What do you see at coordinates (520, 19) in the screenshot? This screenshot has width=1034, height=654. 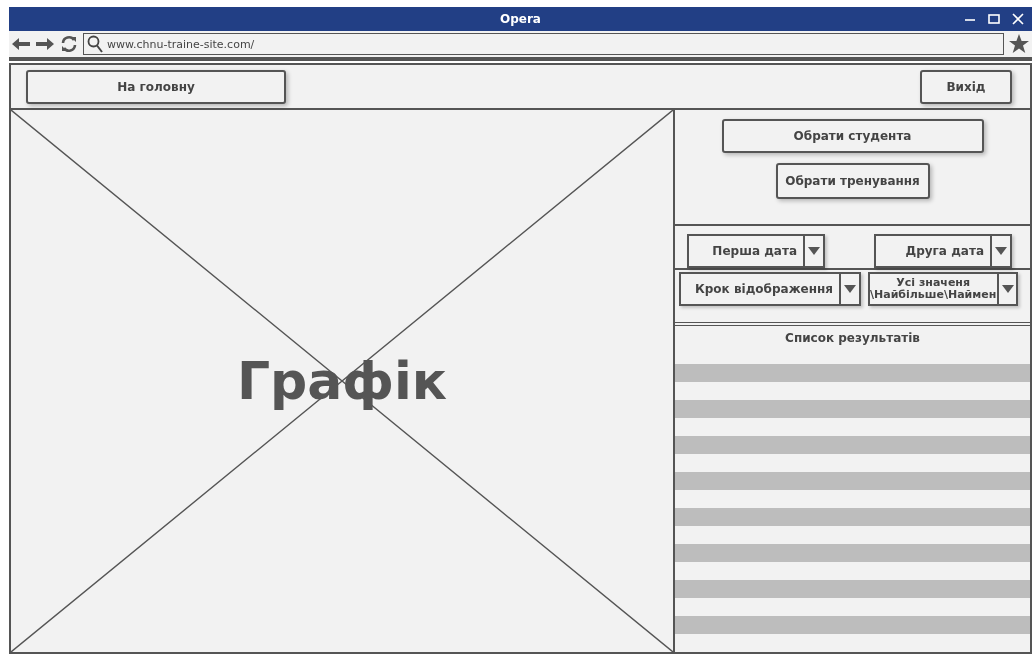 I see `window-title: Opera` at bounding box center [520, 19].